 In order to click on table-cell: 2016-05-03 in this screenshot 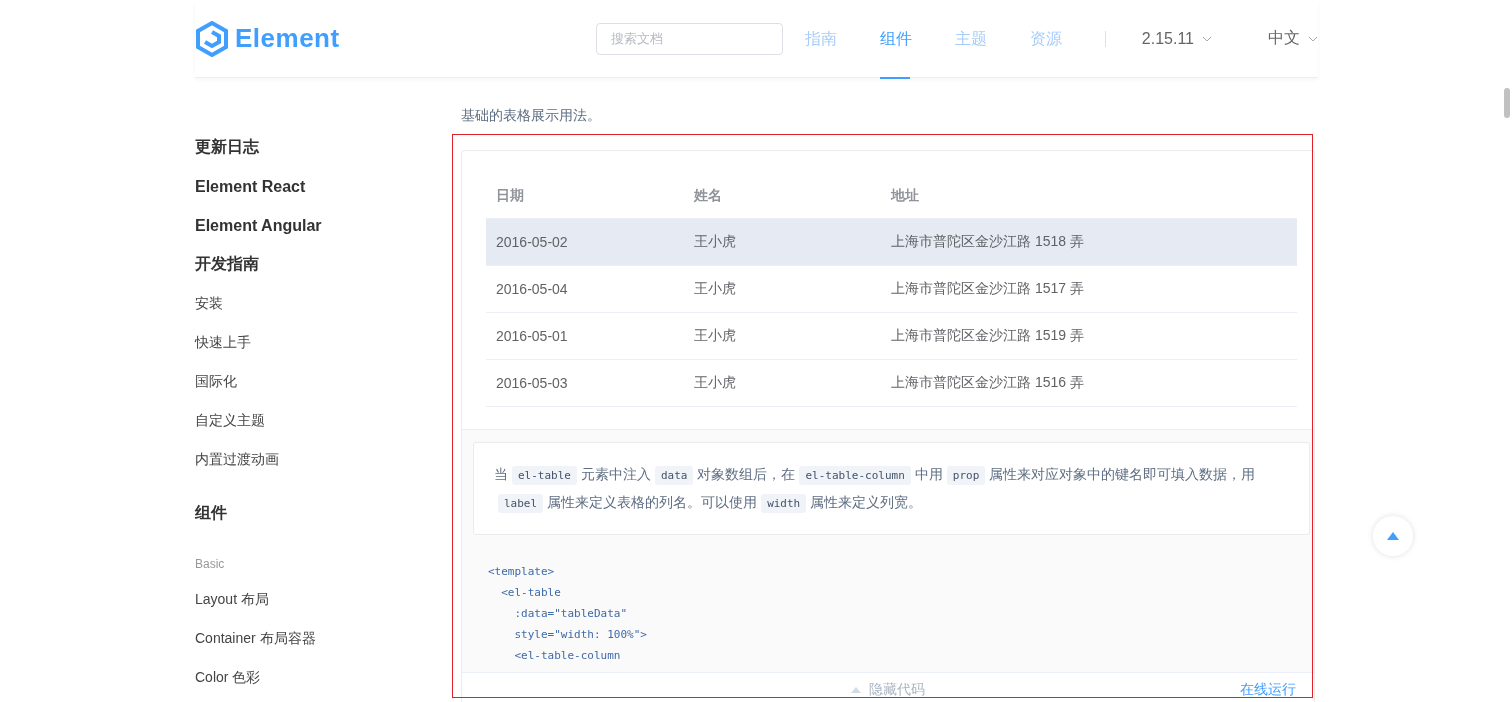, I will do `click(585, 383)`.